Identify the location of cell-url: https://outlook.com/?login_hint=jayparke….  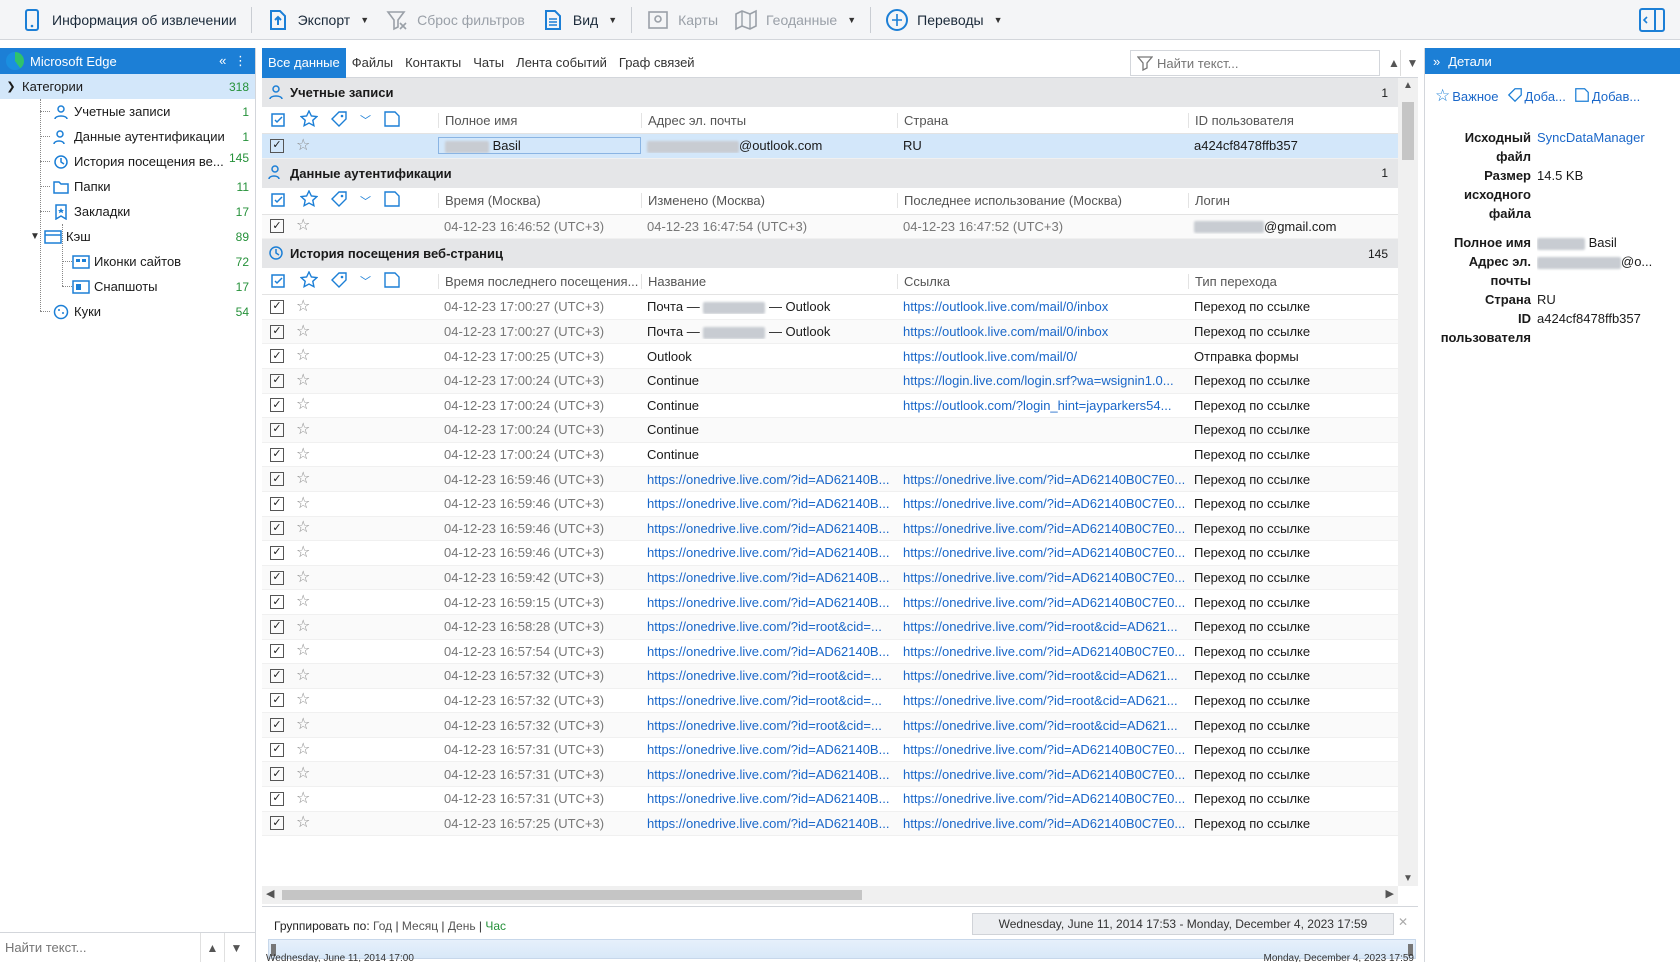
(1042, 405).